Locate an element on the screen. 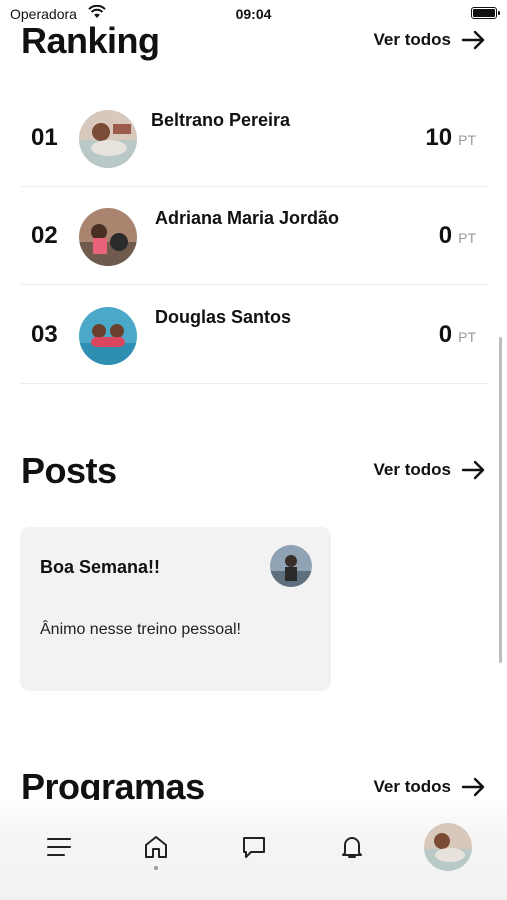 The image size is (507, 900). tab-bar is located at coordinates (253, 850).